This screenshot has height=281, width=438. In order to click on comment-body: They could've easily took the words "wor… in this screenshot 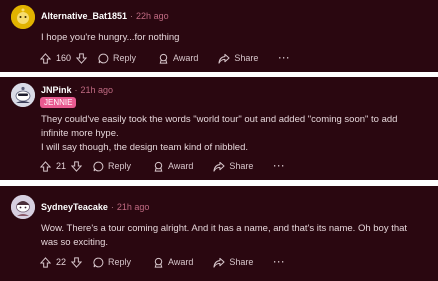, I will do `click(233, 134)`.